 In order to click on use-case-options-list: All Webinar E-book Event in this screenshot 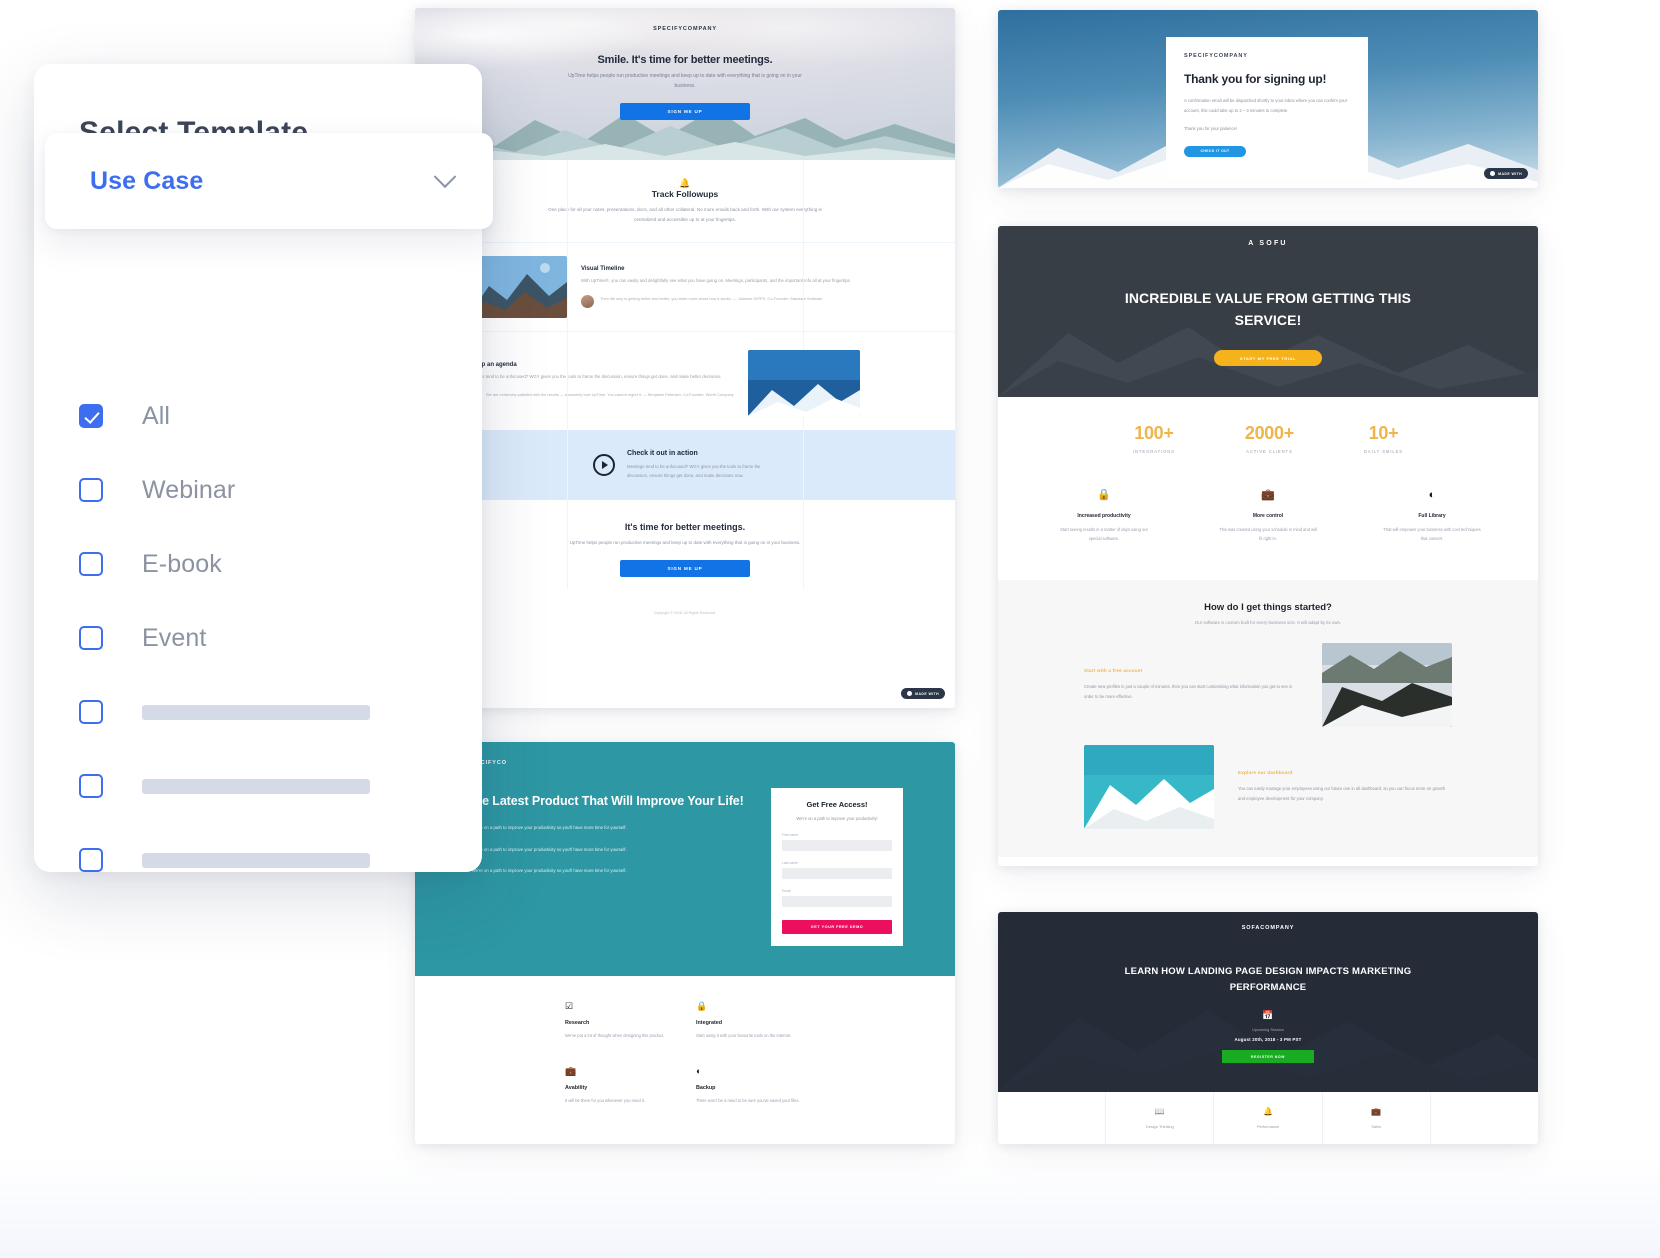, I will do `click(260, 638)`.